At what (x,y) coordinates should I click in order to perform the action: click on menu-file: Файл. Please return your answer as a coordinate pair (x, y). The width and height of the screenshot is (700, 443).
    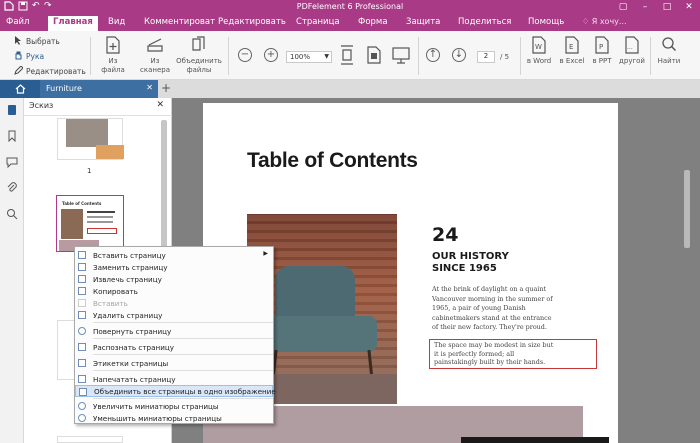
    Looking at the image, I should click on (17, 22).